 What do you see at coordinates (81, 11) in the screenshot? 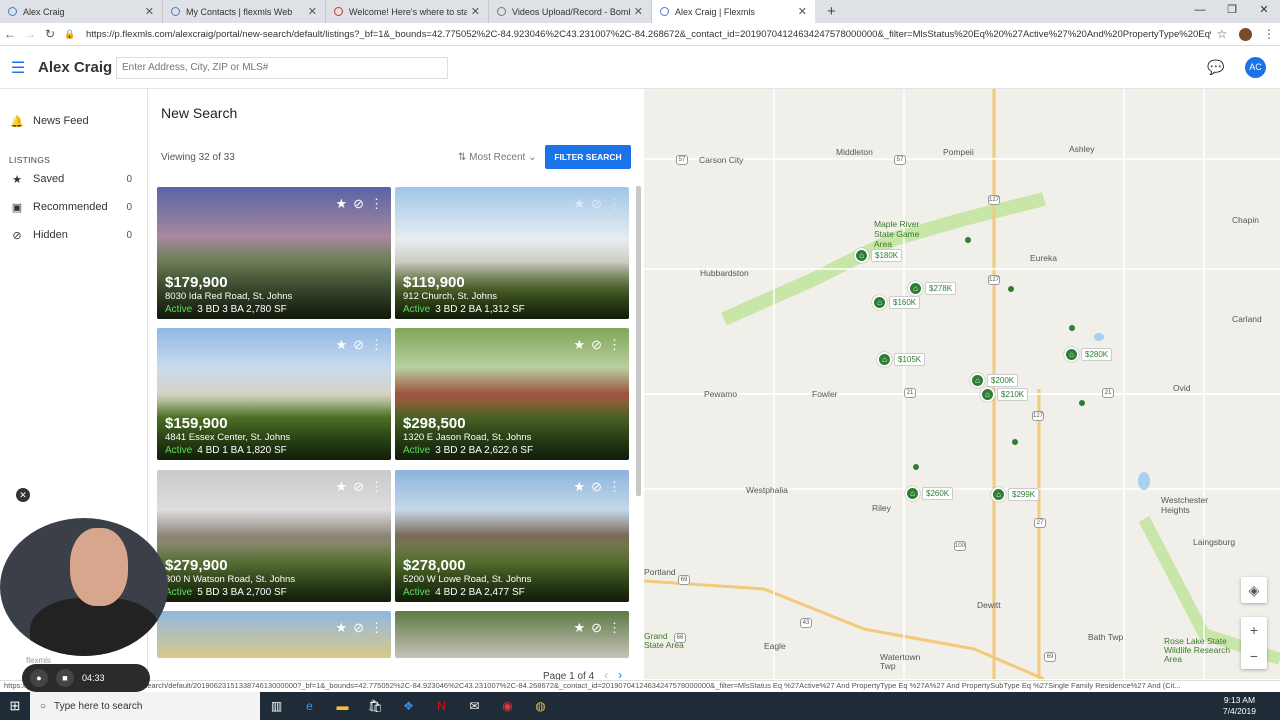
I see `browser-tab: Alex Craig ✕` at bounding box center [81, 11].